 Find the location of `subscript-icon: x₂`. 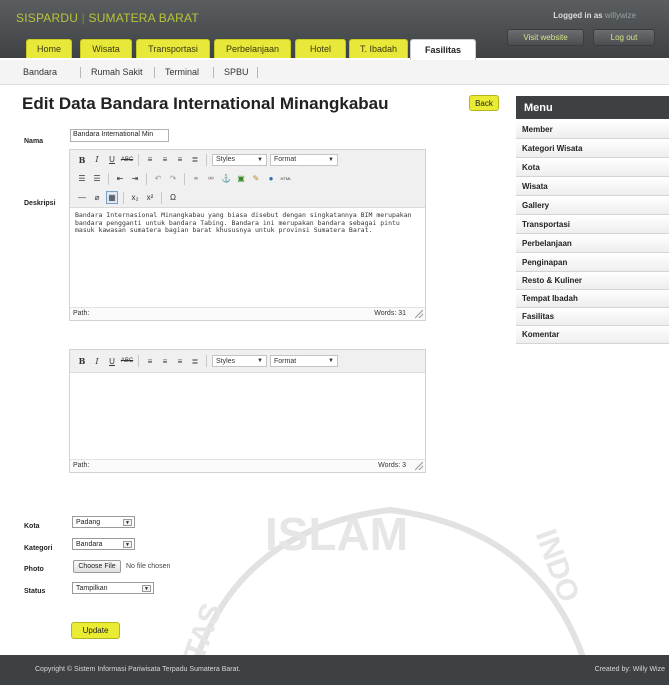

subscript-icon: x₂ is located at coordinates (135, 197).